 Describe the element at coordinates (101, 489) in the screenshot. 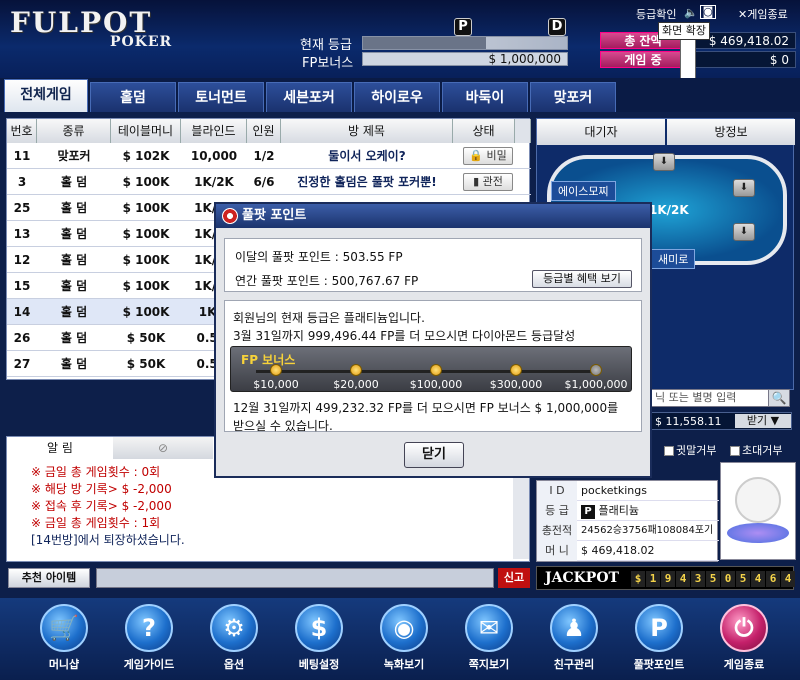

I see `notice-line: ※ 해당 방 기록> $ -2,000` at that location.